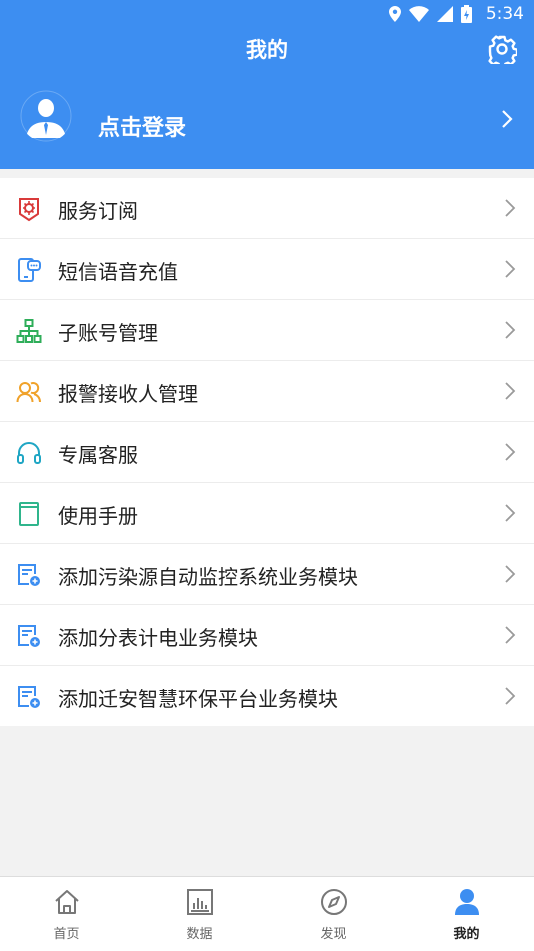  I want to click on login-text: 点击登录, so click(142, 126).